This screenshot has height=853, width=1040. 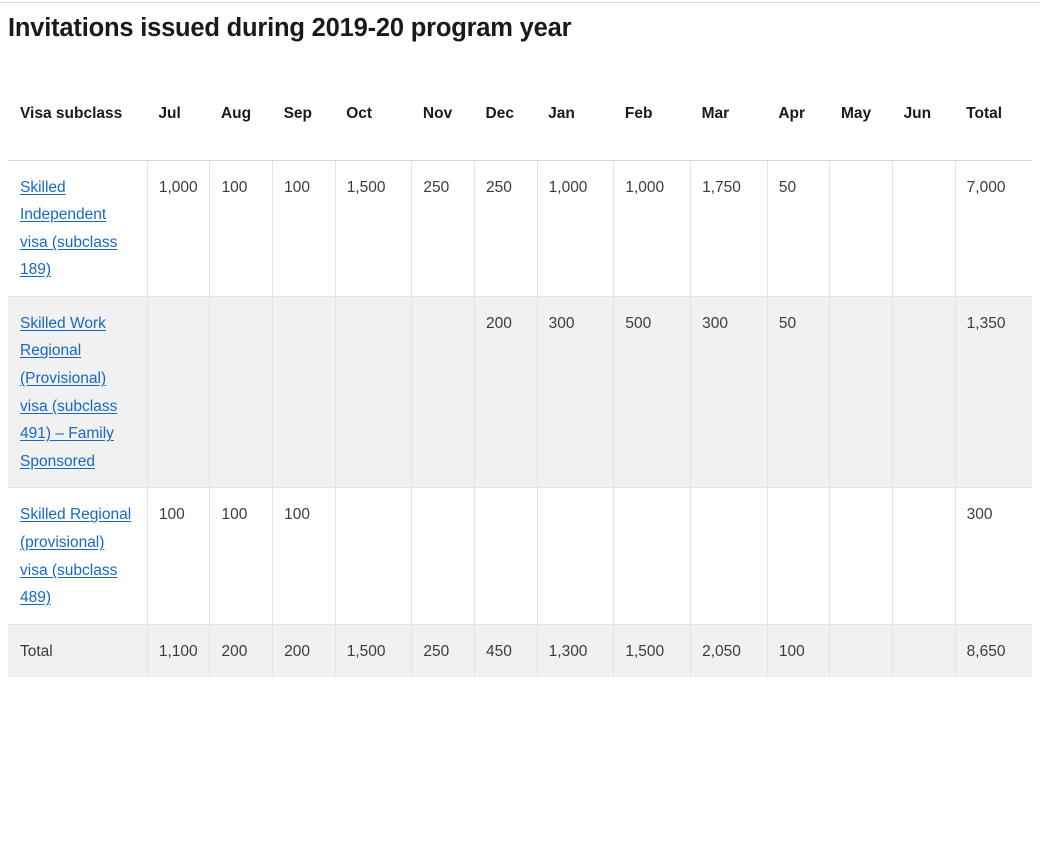 What do you see at coordinates (304, 123) in the screenshot?
I see `column-header-sep: Sep` at bounding box center [304, 123].